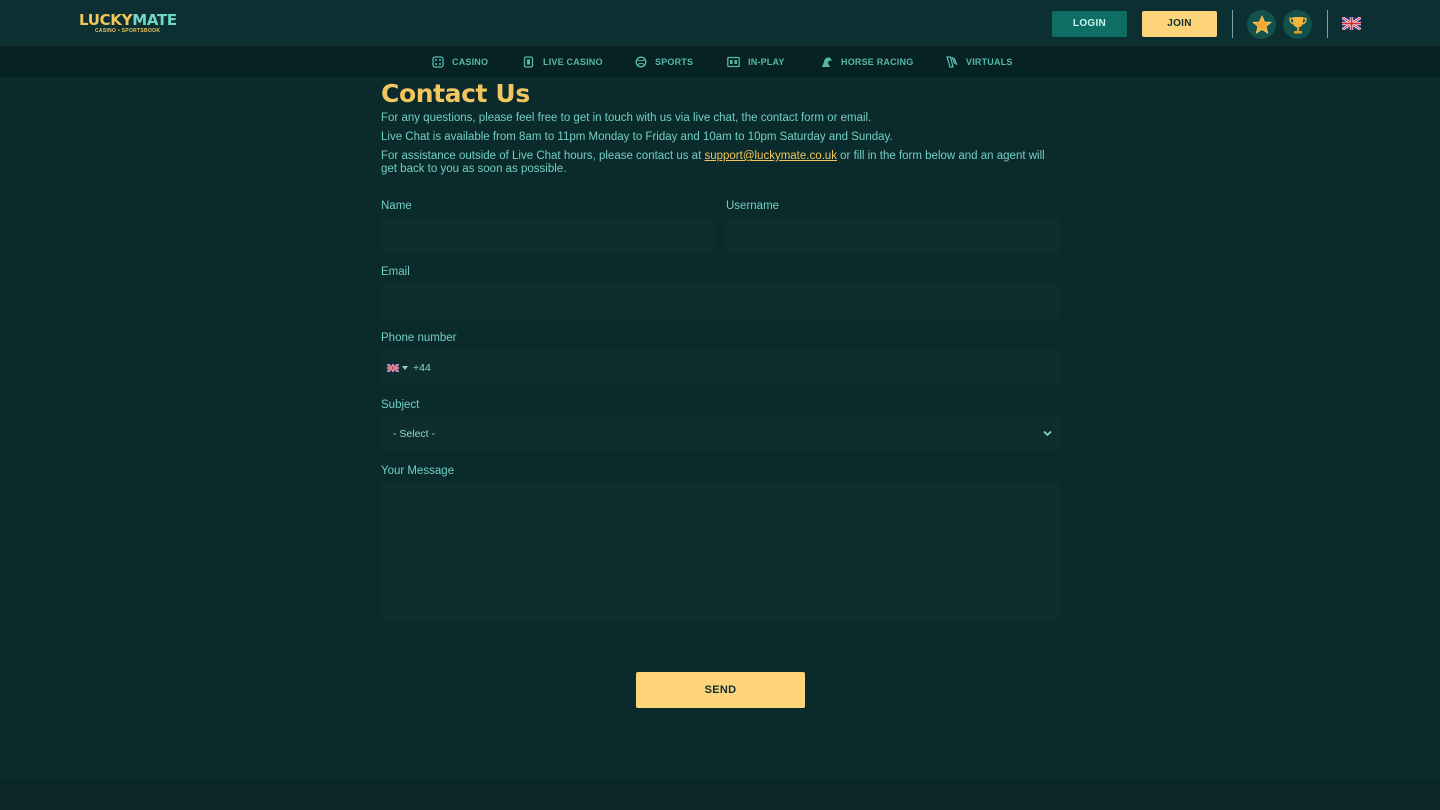  What do you see at coordinates (547, 235) in the screenshot?
I see `name-input` at bounding box center [547, 235].